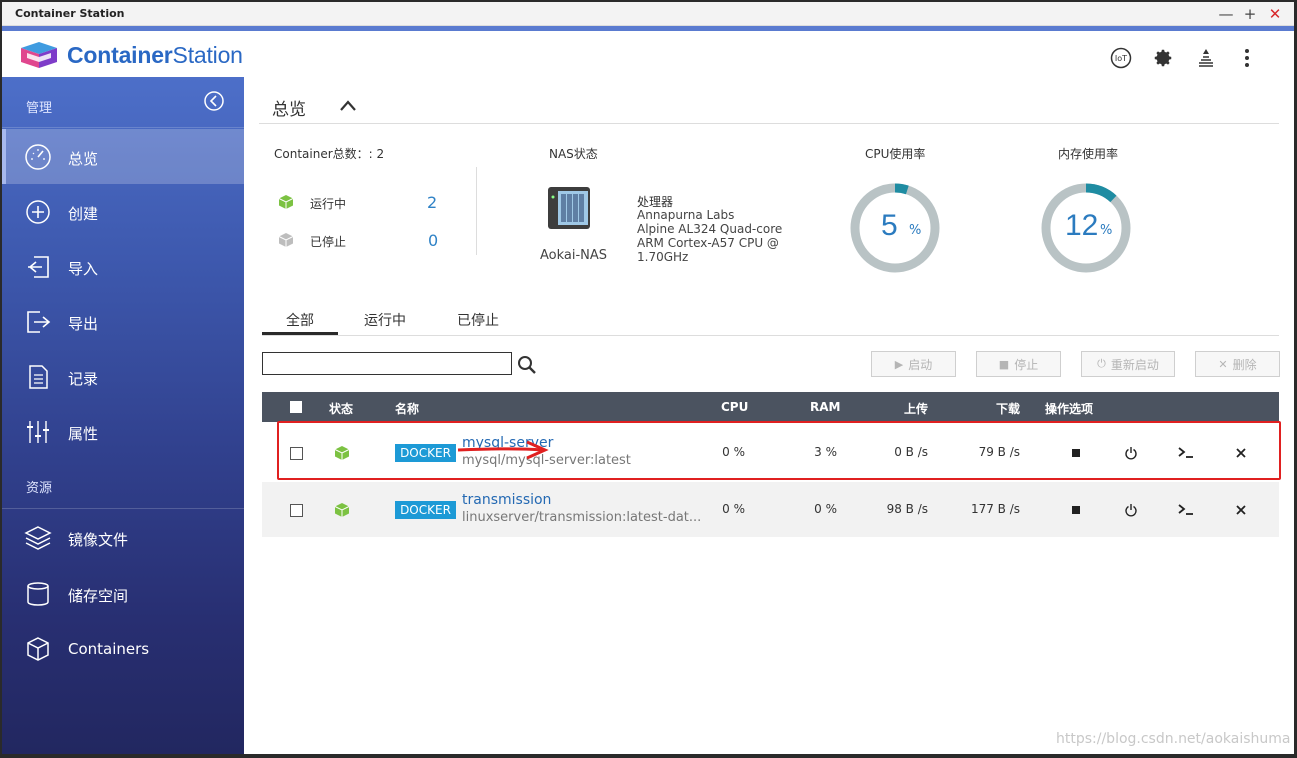 Image resolution: width=1297 pixels, height=758 pixels. What do you see at coordinates (342, 510) in the screenshot?
I see `running-status-icon` at bounding box center [342, 510].